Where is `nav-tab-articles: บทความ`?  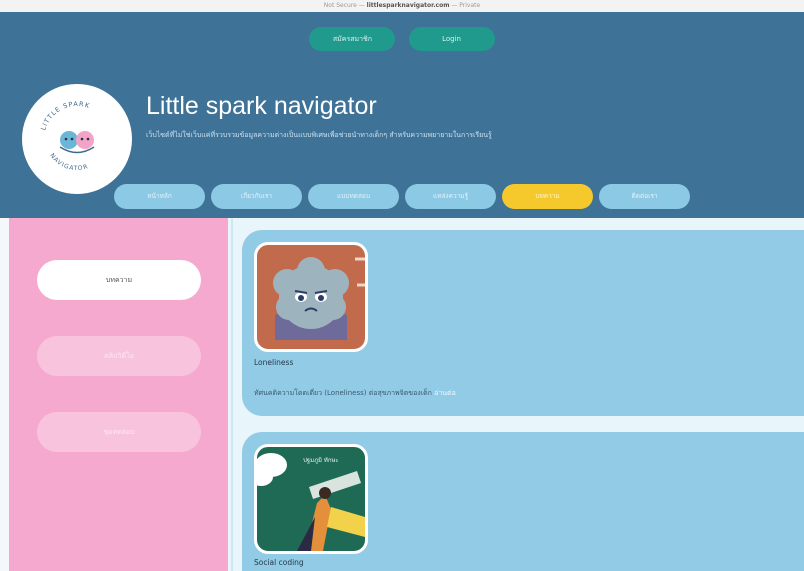
nav-tab-articles: บทความ is located at coordinates (547, 196).